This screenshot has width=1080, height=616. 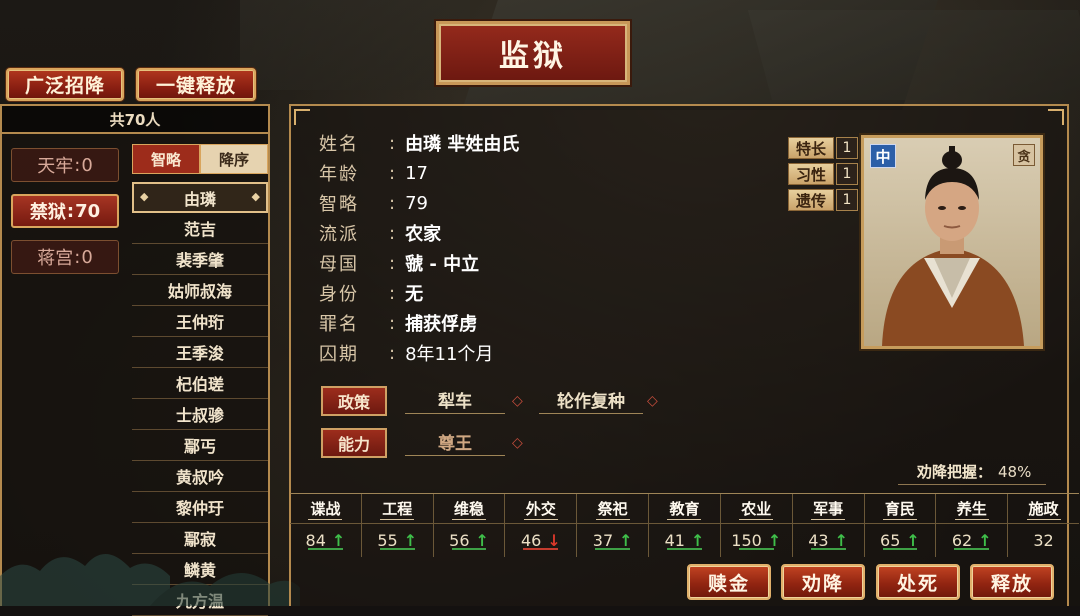 What do you see at coordinates (339, 264) in the screenshot?
I see `info-key: 母国` at bounding box center [339, 264].